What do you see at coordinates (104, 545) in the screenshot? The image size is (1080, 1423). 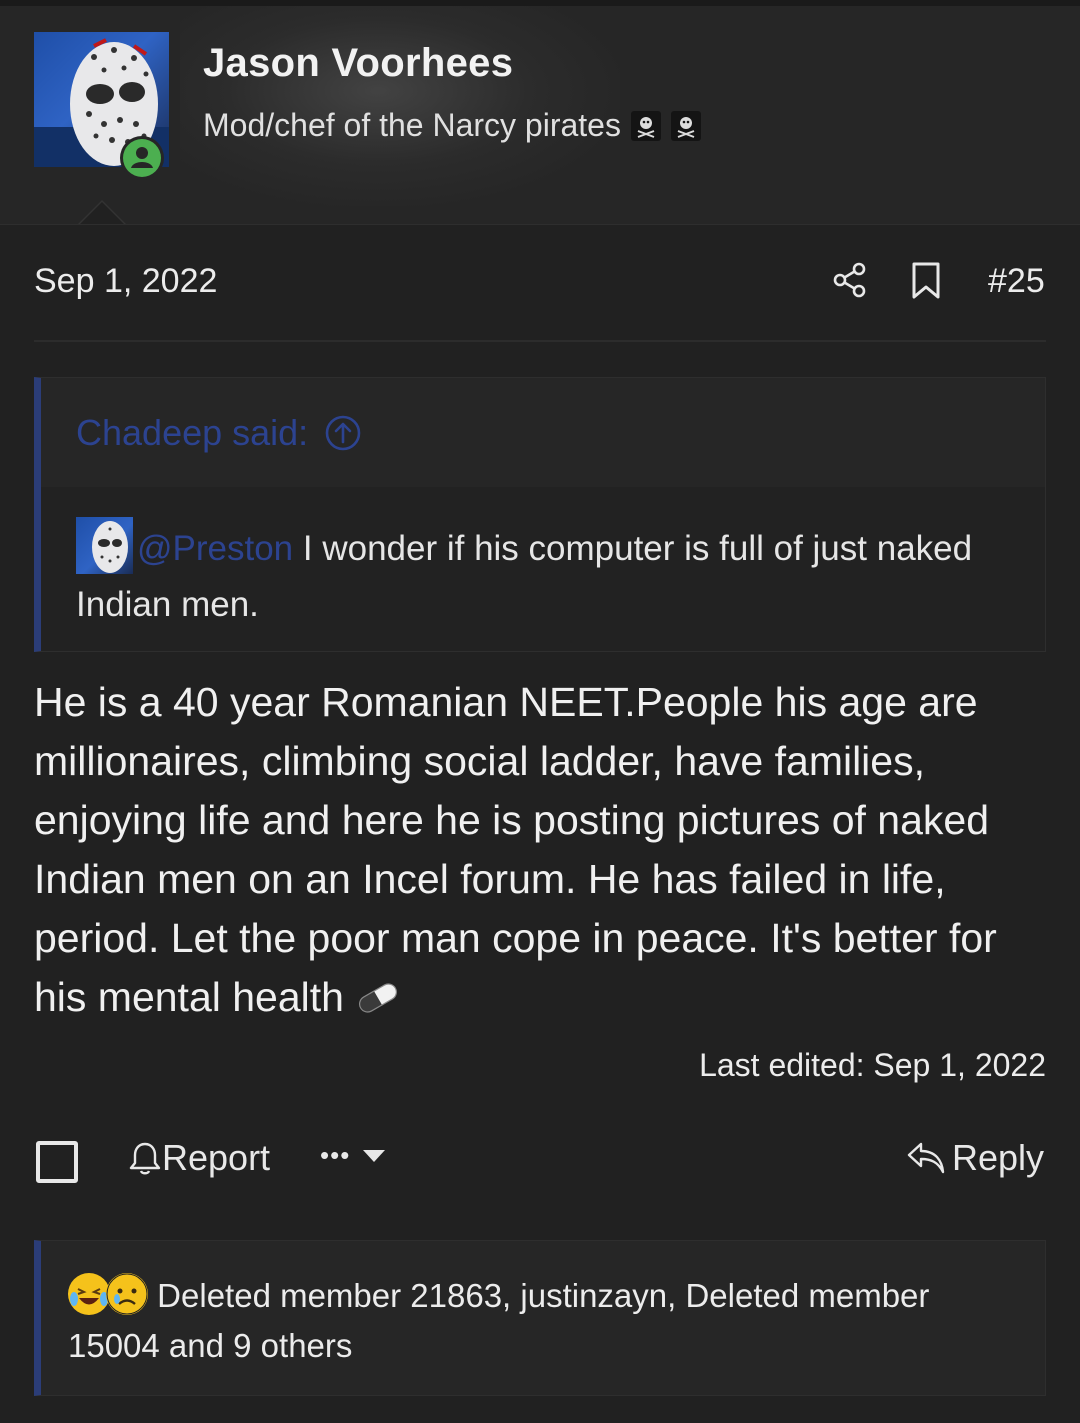 I see `preston-avatar` at bounding box center [104, 545].